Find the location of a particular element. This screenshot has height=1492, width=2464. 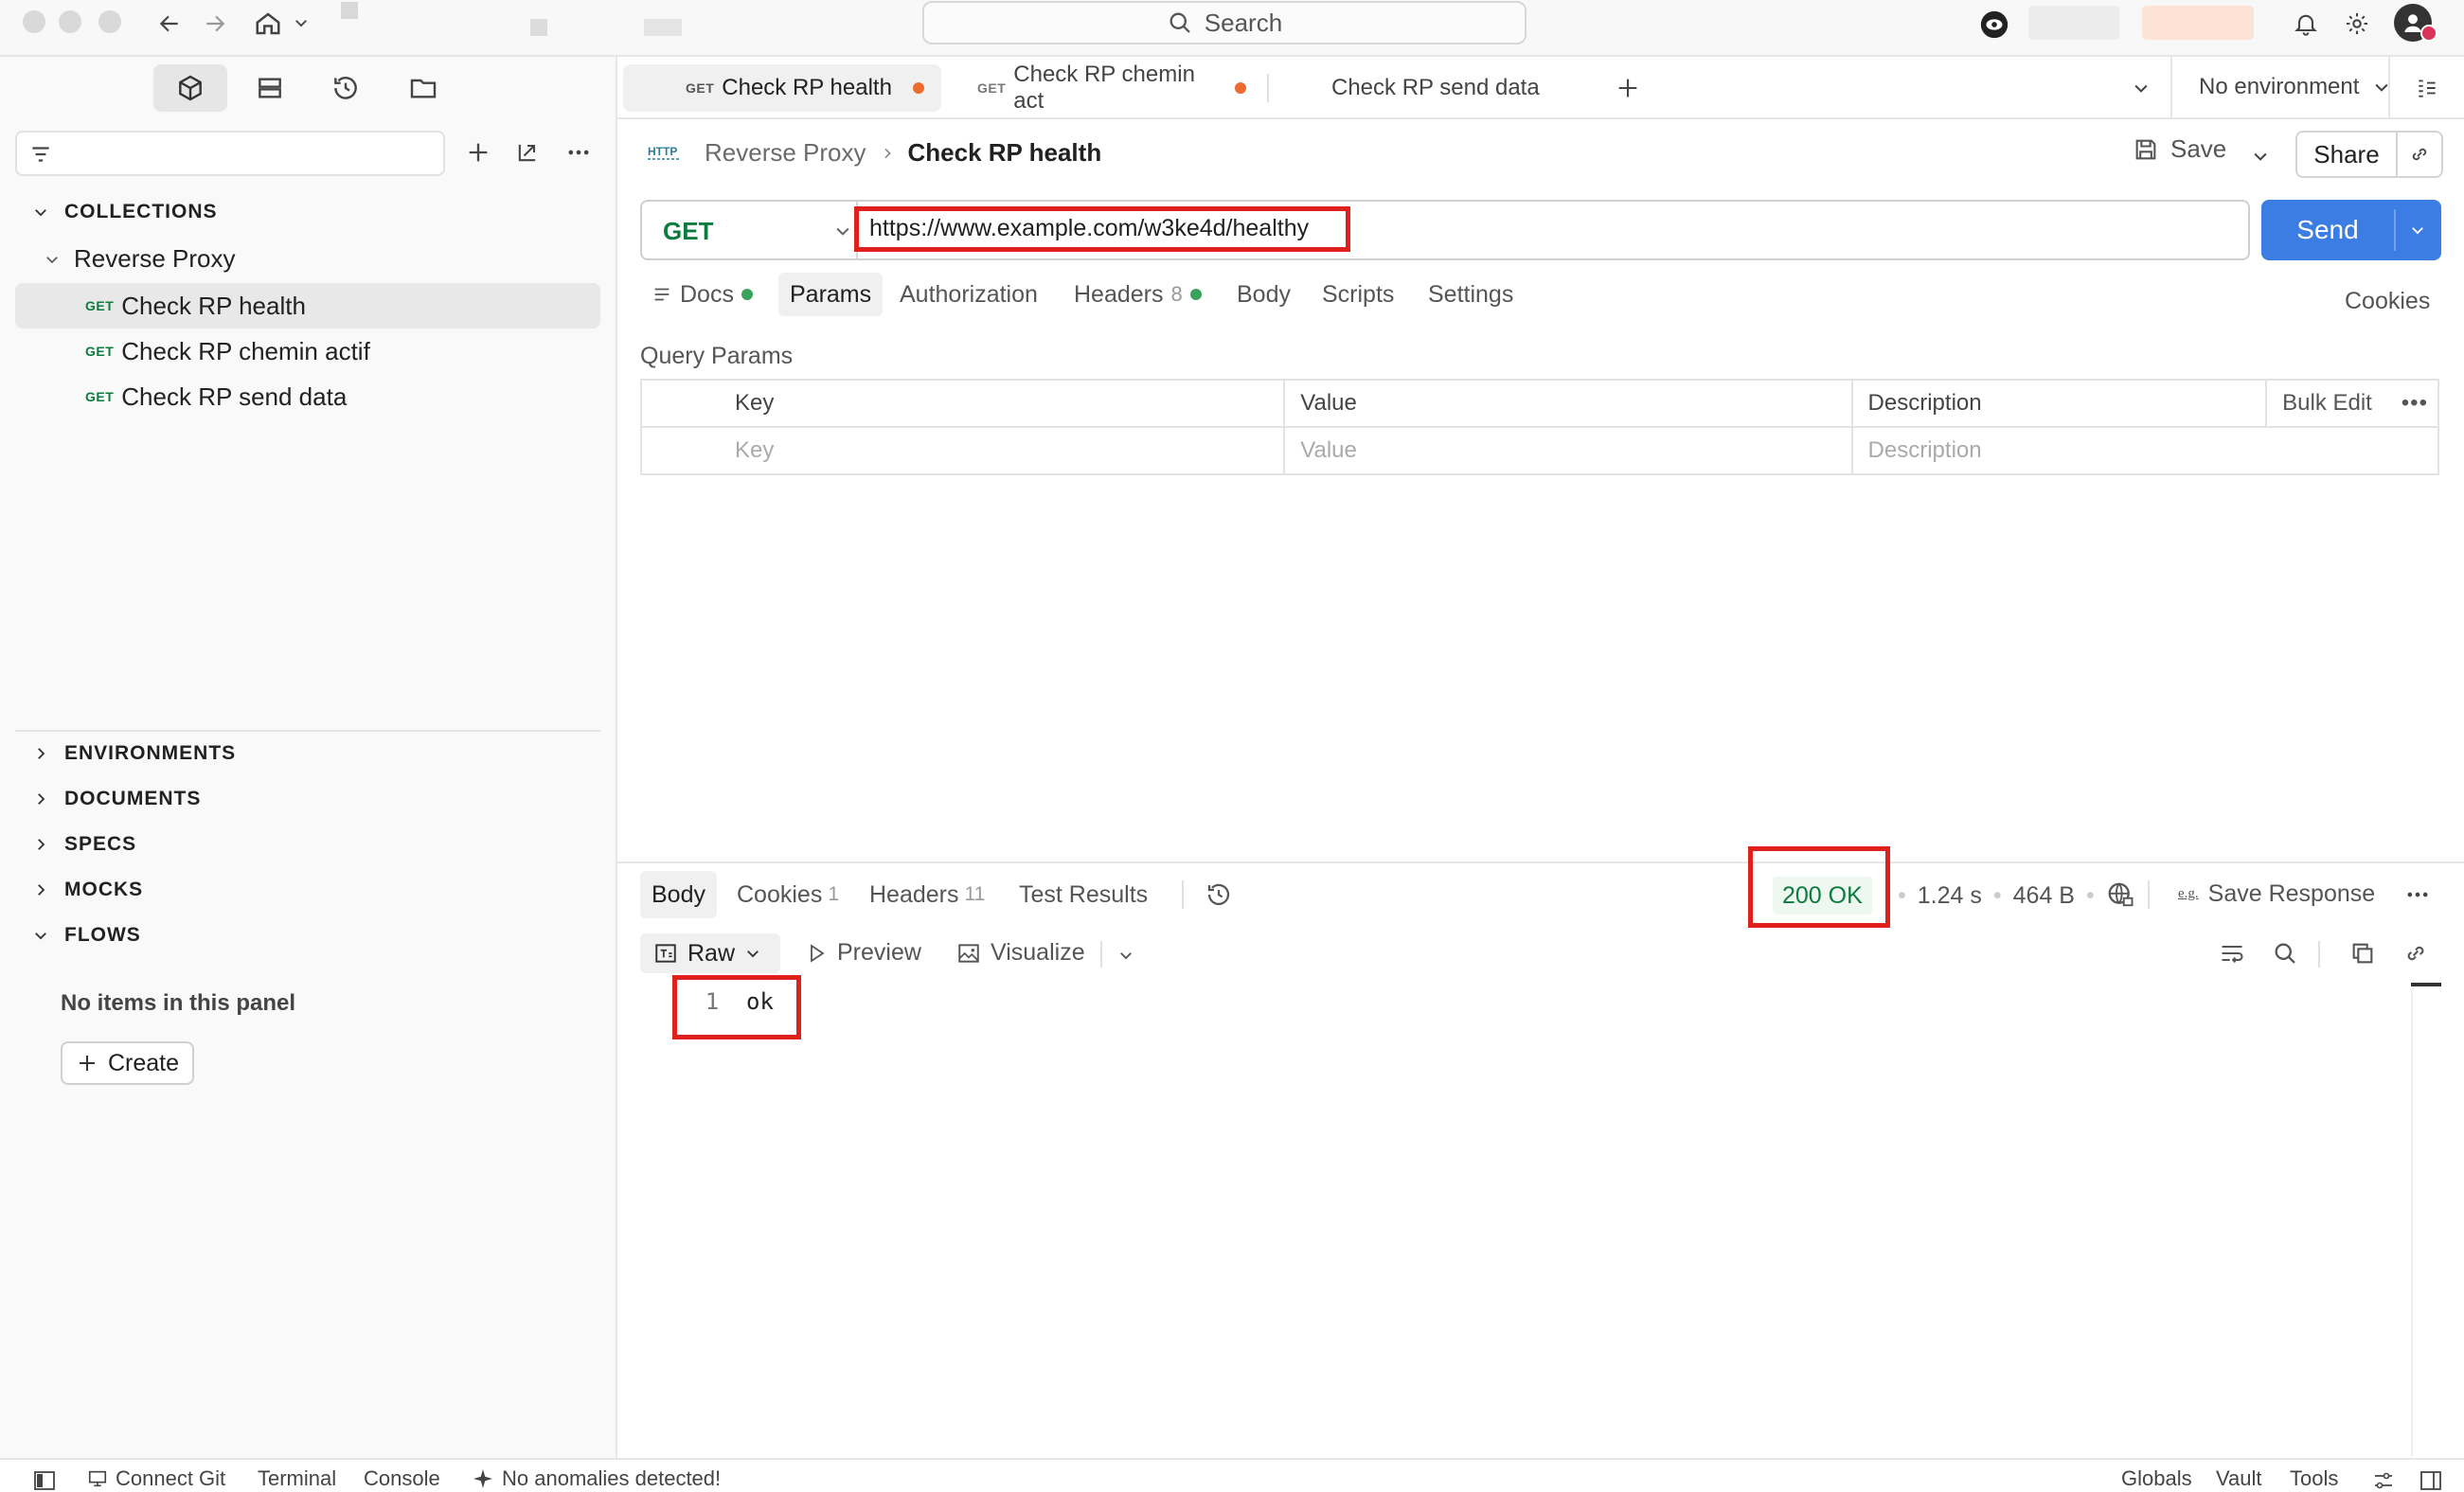

response-history-icon is located at coordinates (1219, 895).